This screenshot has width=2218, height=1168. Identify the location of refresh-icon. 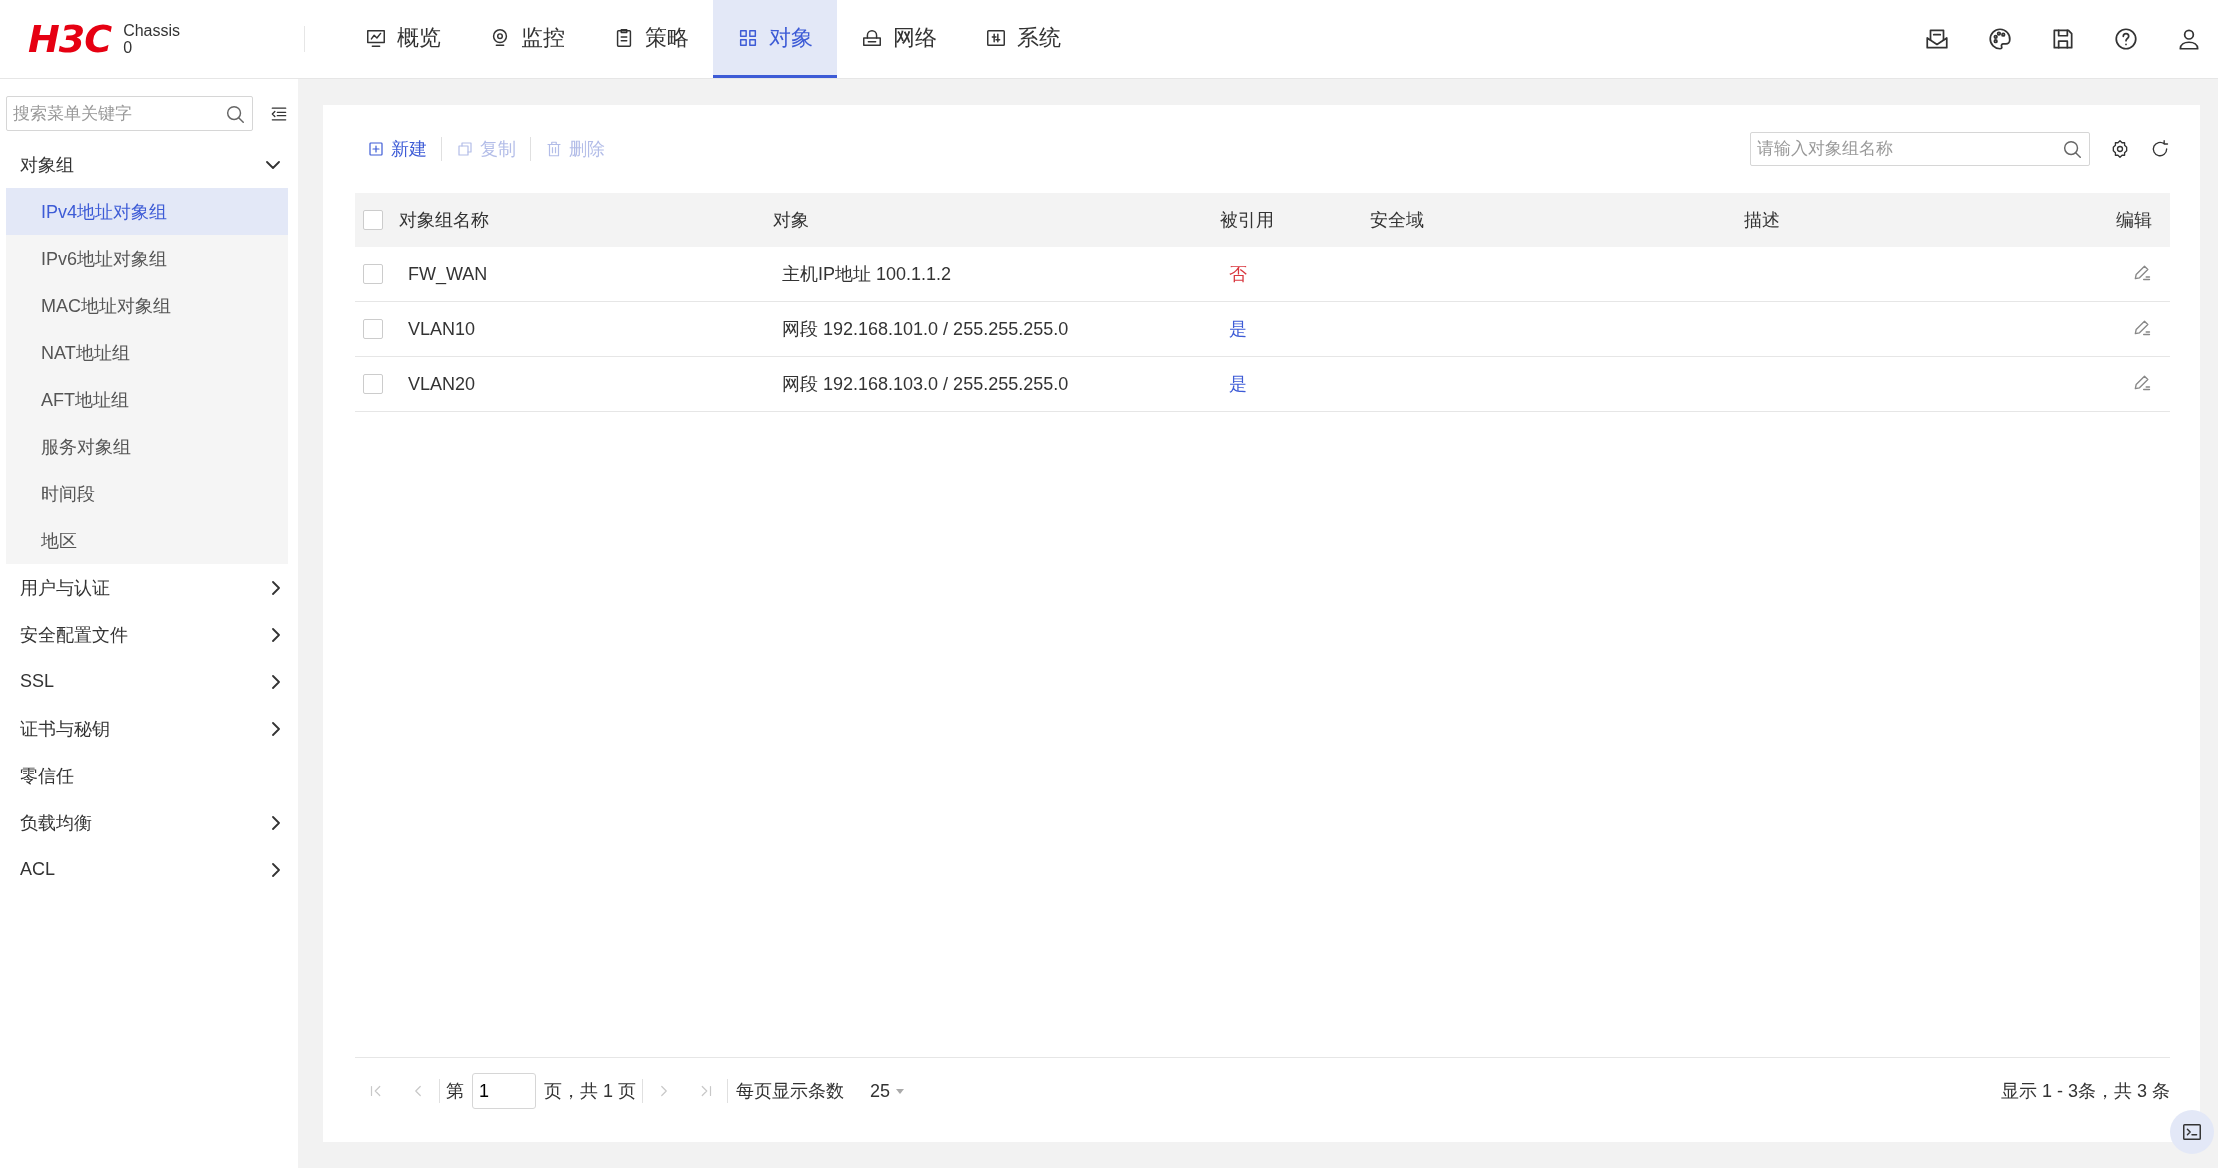
(2160, 149).